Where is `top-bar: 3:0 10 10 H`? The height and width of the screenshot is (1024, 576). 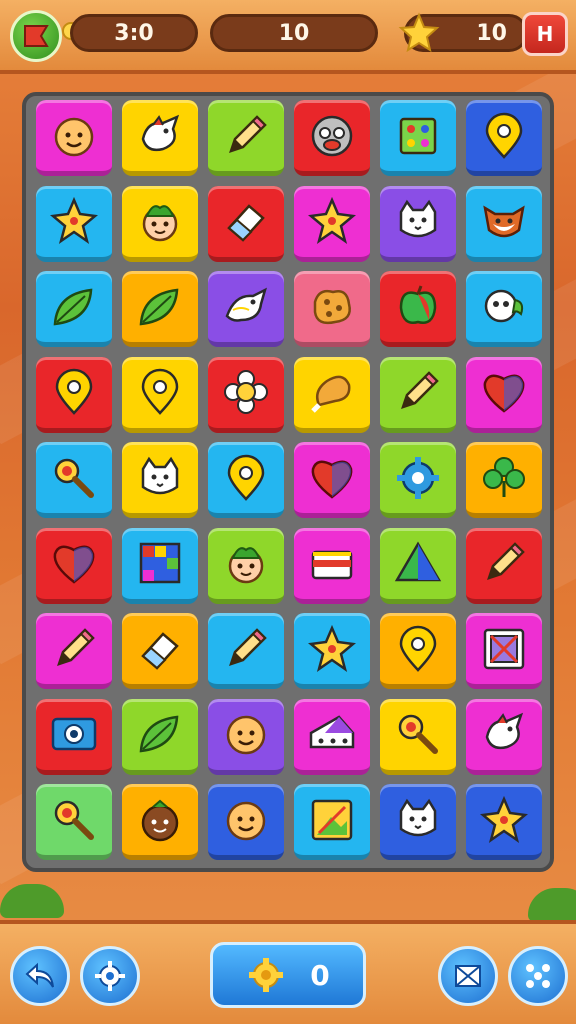
top-bar: 3:0 10 10 H is located at coordinates (288, 37).